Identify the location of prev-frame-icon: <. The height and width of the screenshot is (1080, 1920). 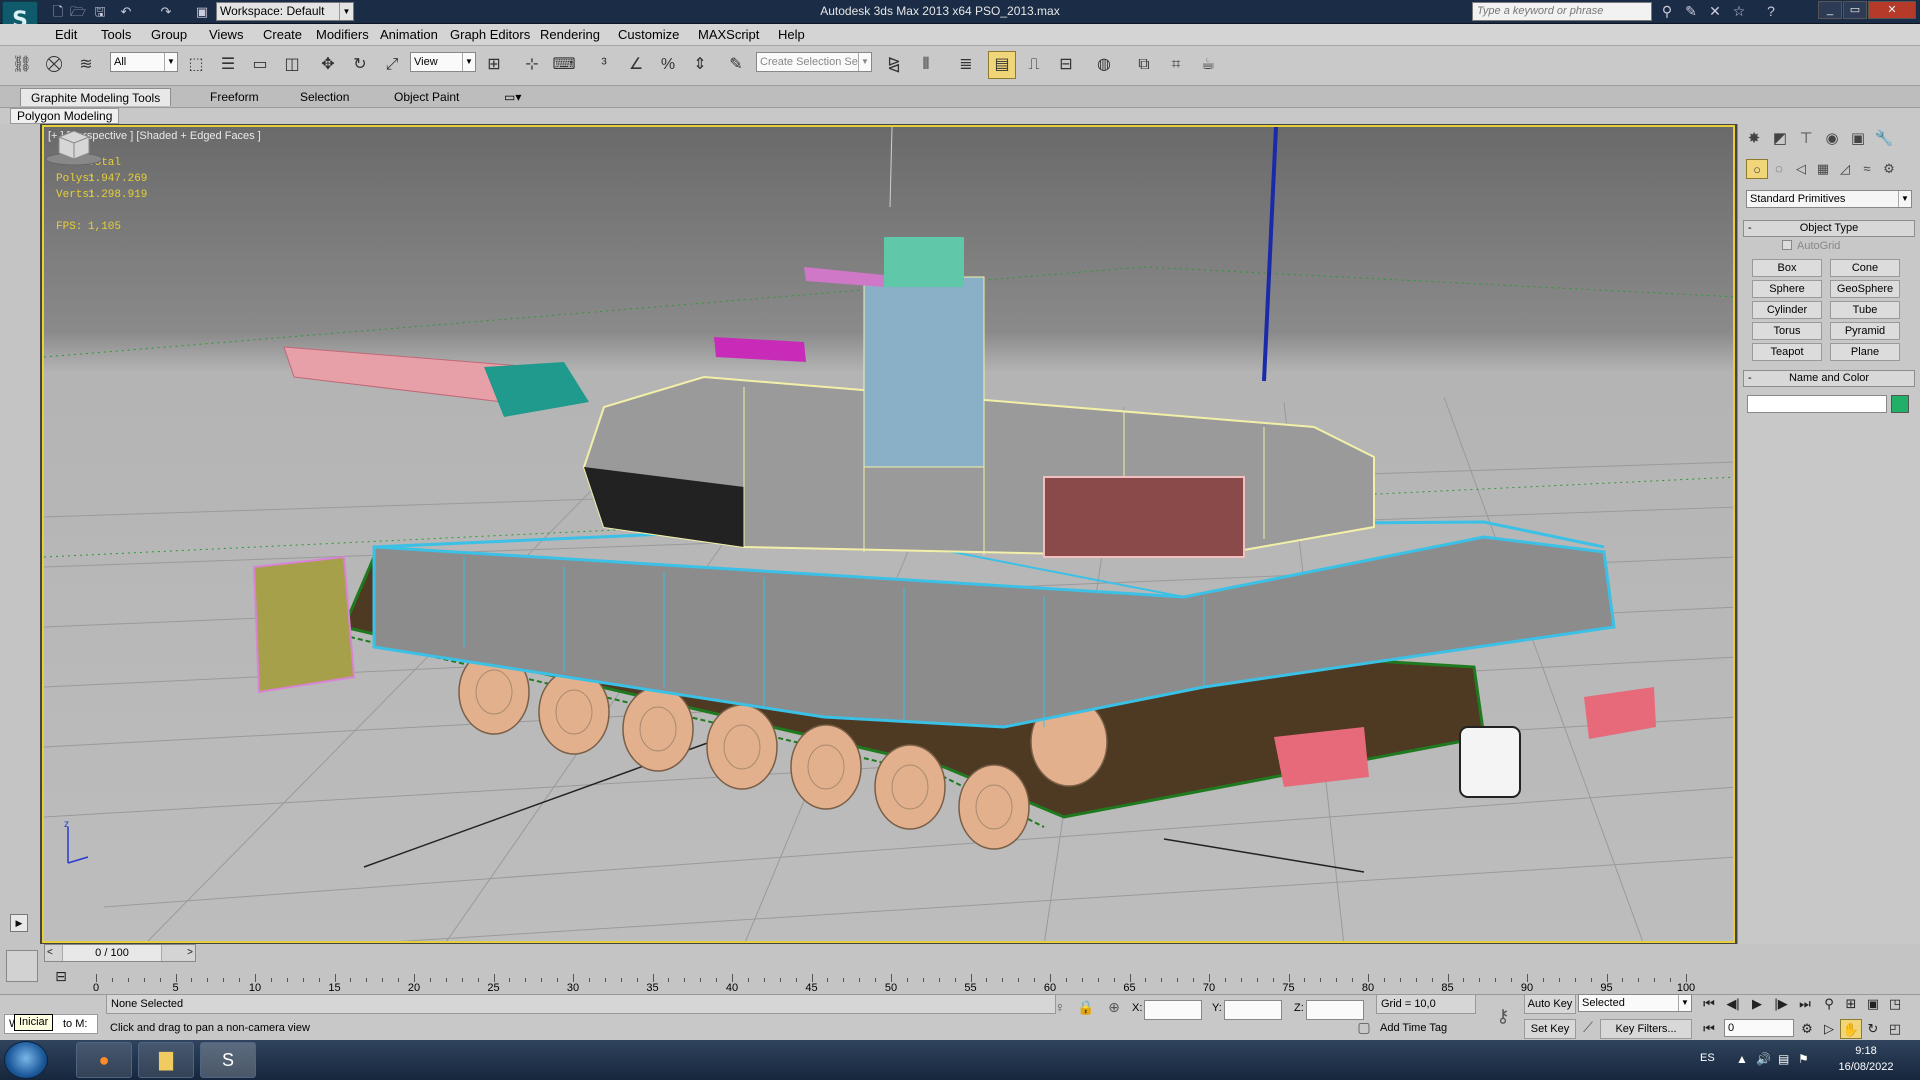
(50, 953).